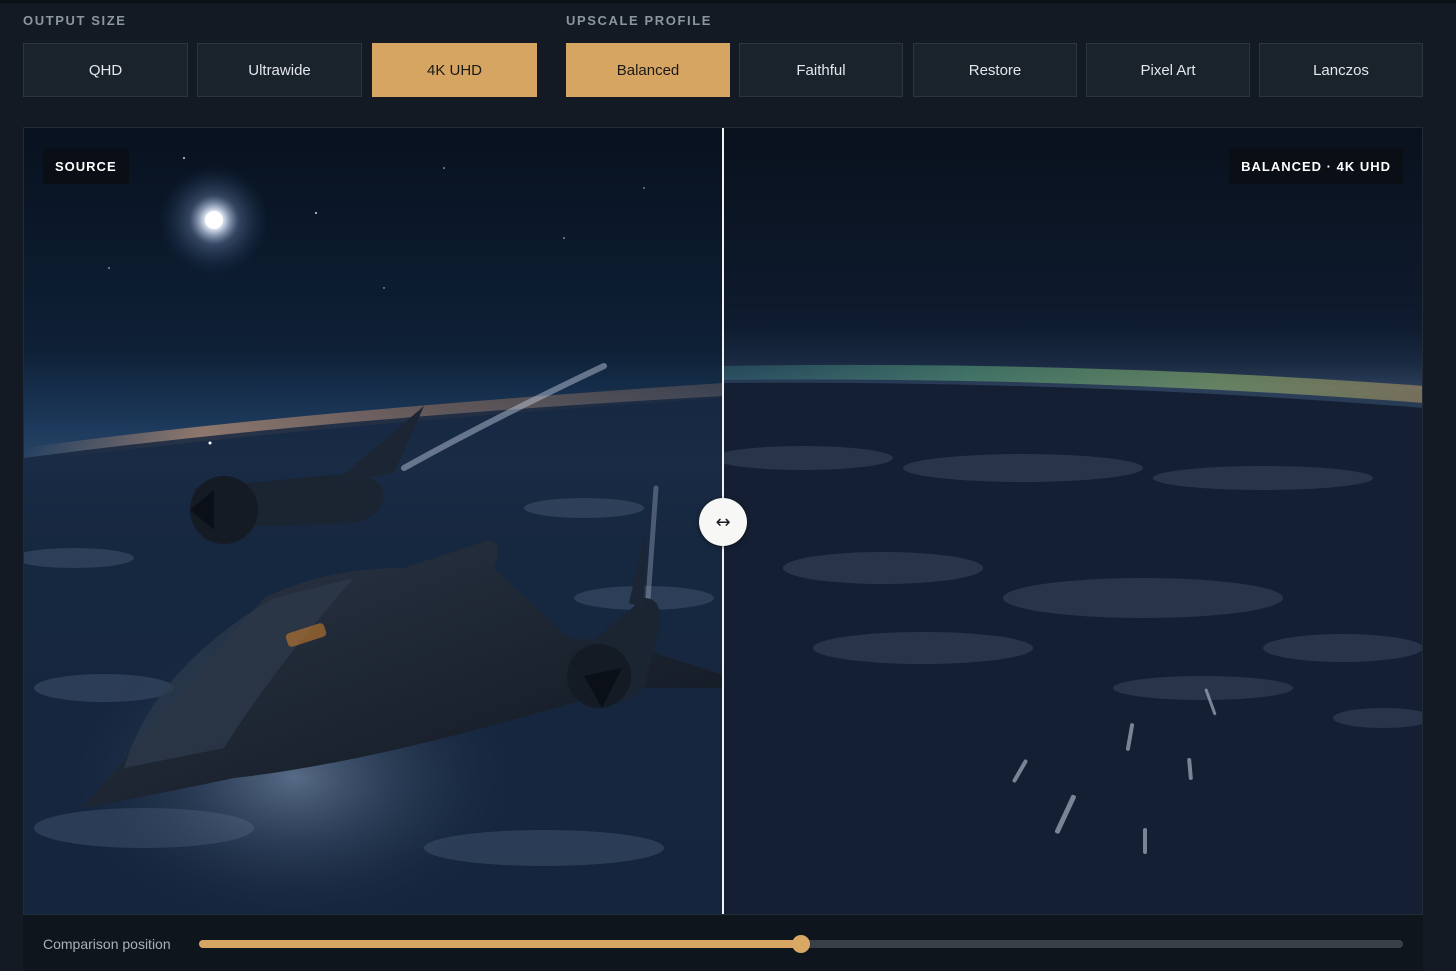  Describe the element at coordinates (821, 70) in the screenshot. I see `profile-faithful-button: Faithful` at that location.